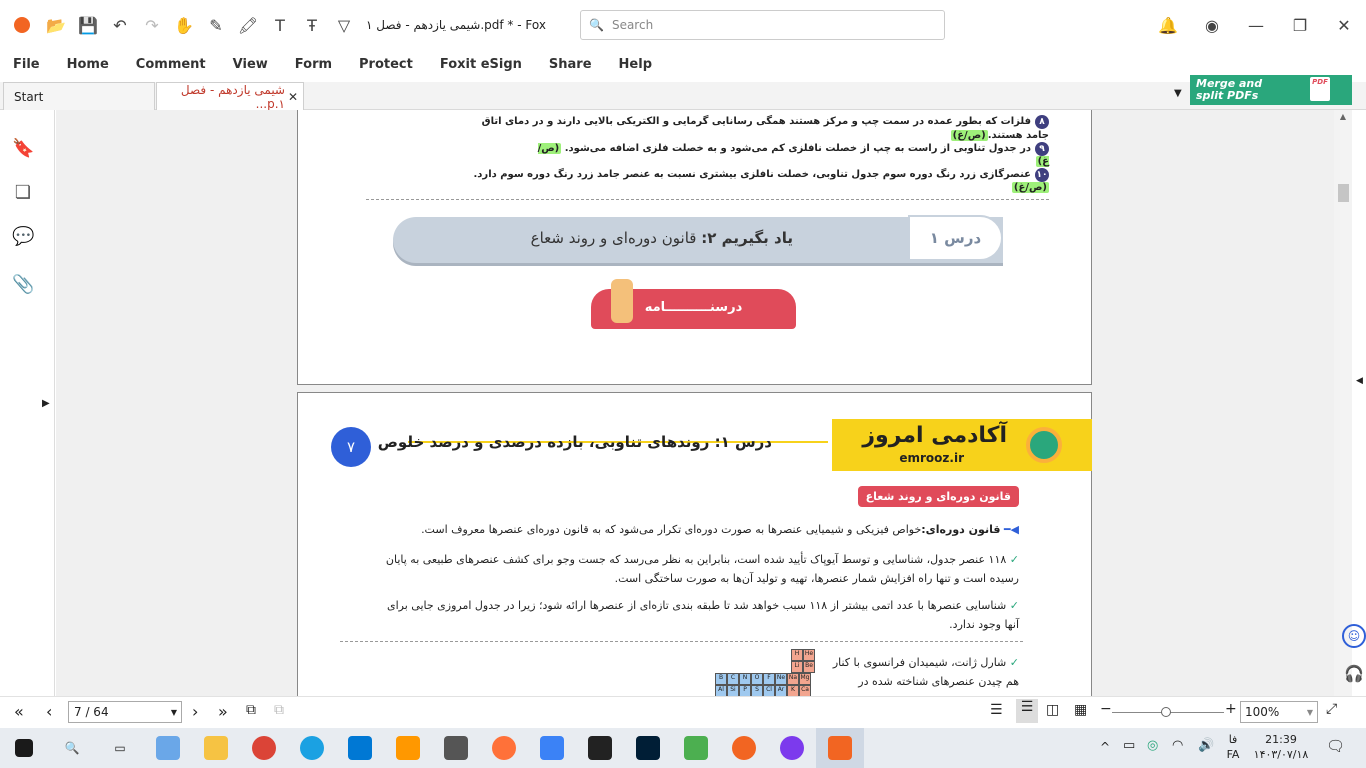 The width and height of the screenshot is (1366, 768). Describe the element at coordinates (934, 435) in the screenshot. I see `logo-text: آکادمی امروز` at that location.